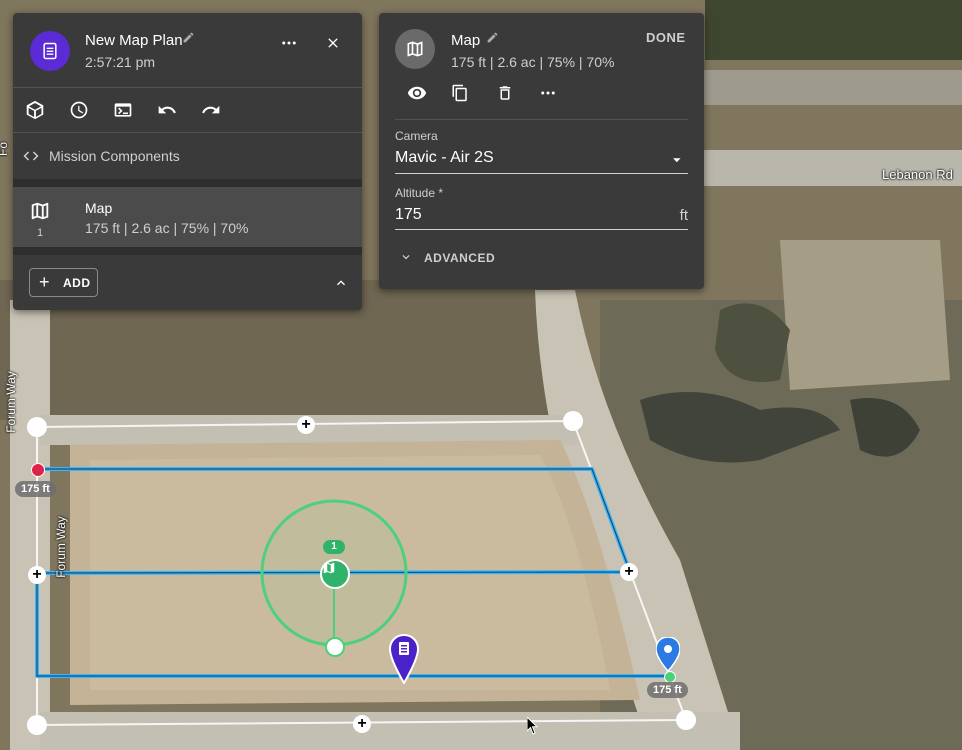 The height and width of the screenshot is (750, 962). I want to click on altitude-label: Altitude *, so click(419, 193).